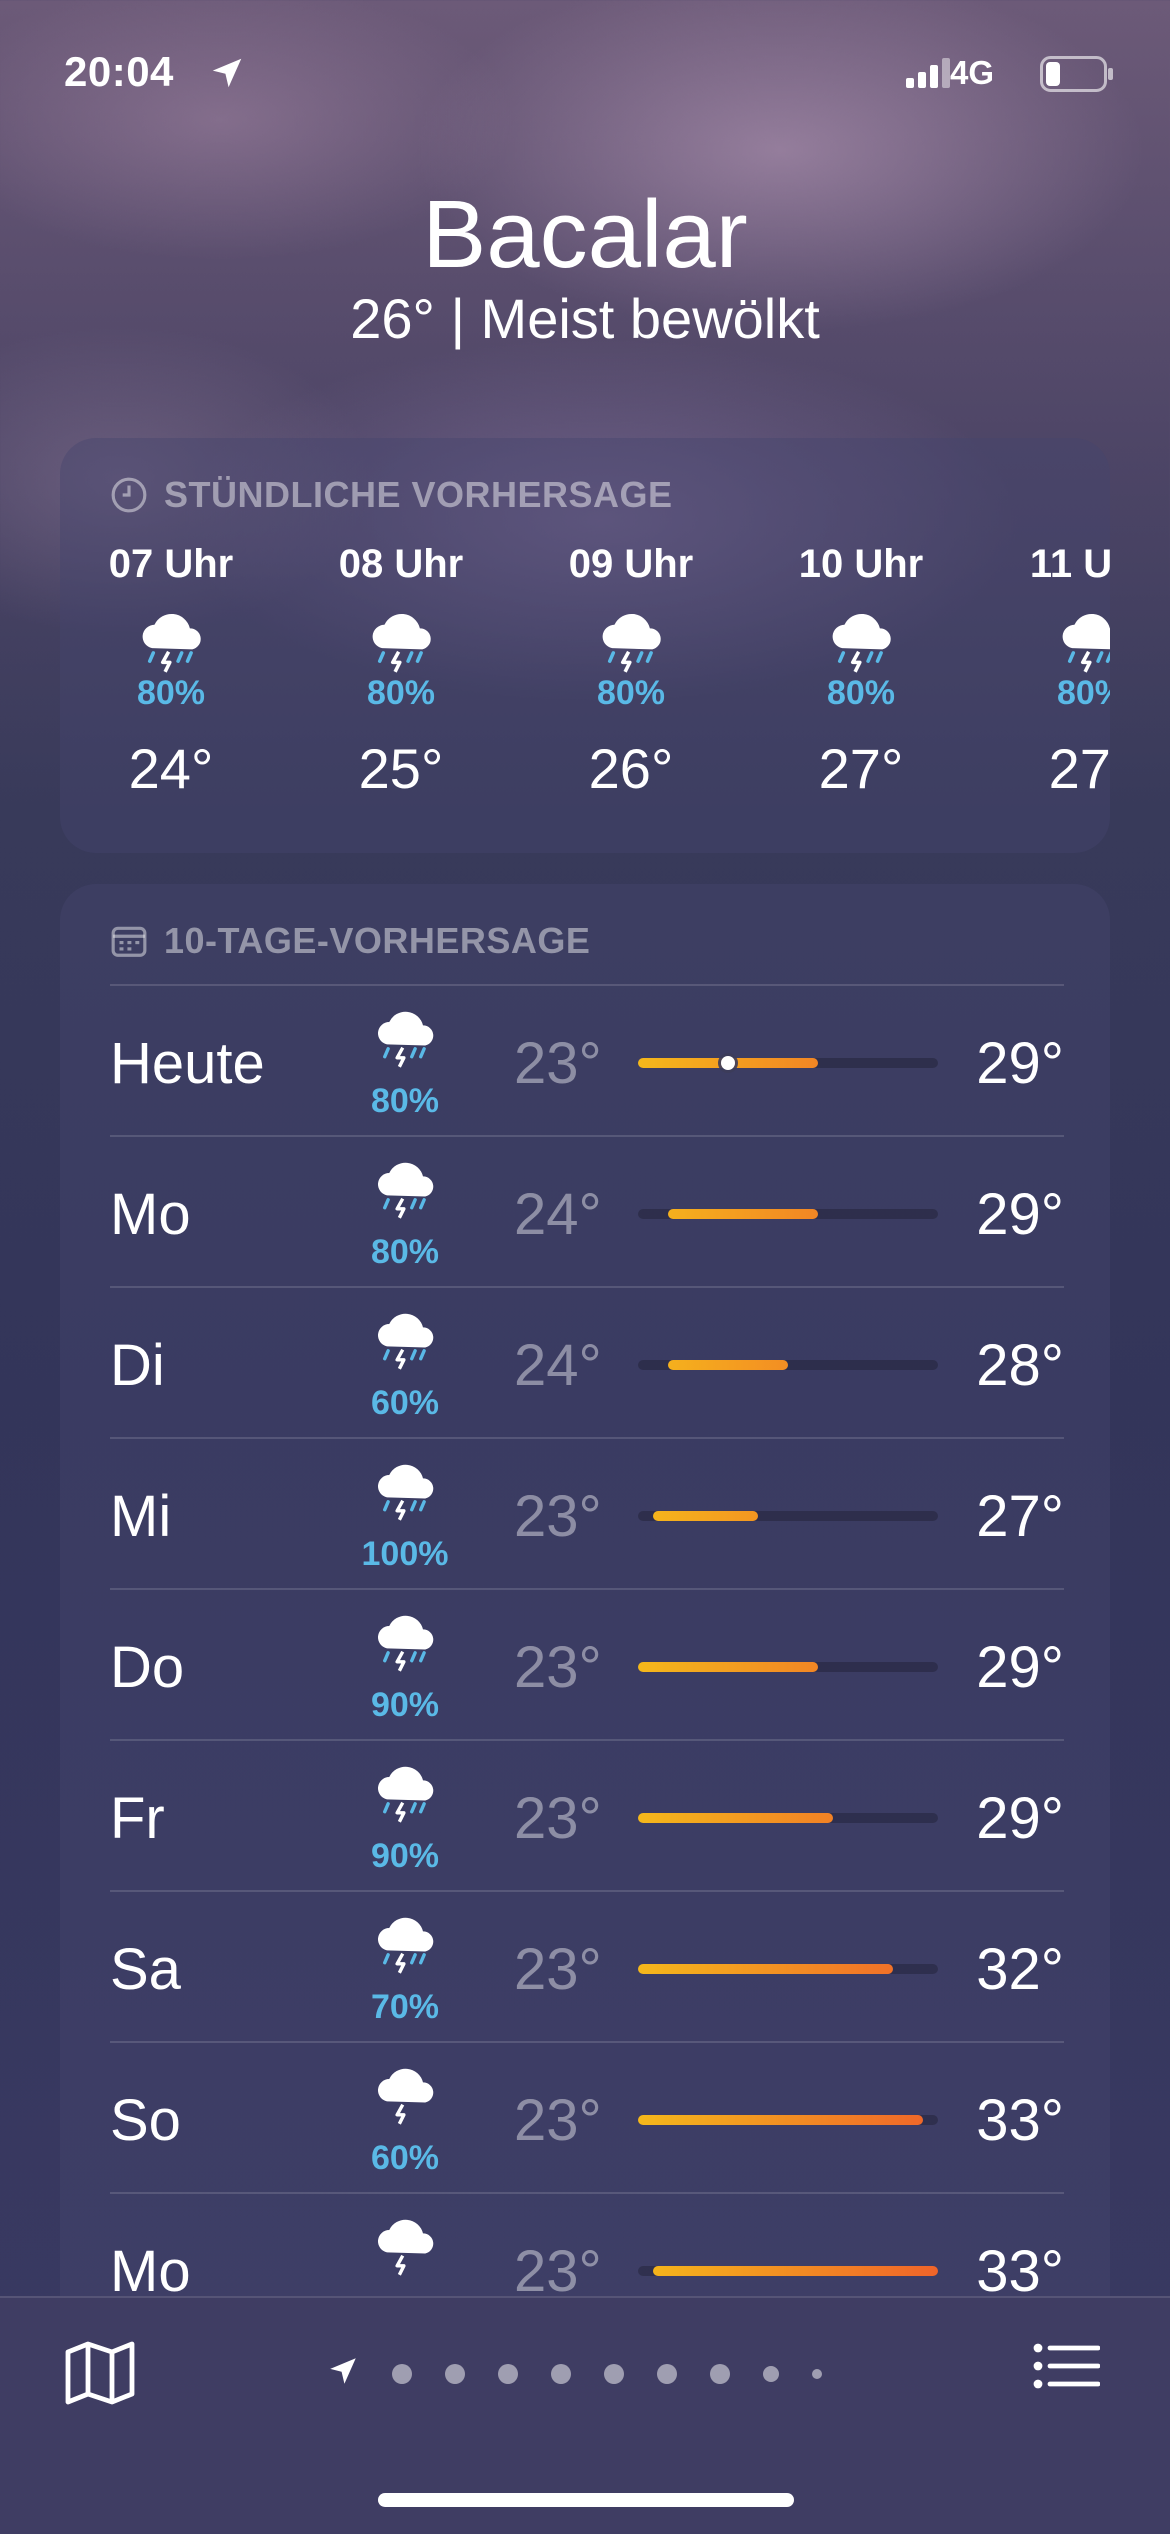  What do you see at coordinates (145, 2120) in the screenshot?
I see `day-label: So` at bounding box center [145, 2120].